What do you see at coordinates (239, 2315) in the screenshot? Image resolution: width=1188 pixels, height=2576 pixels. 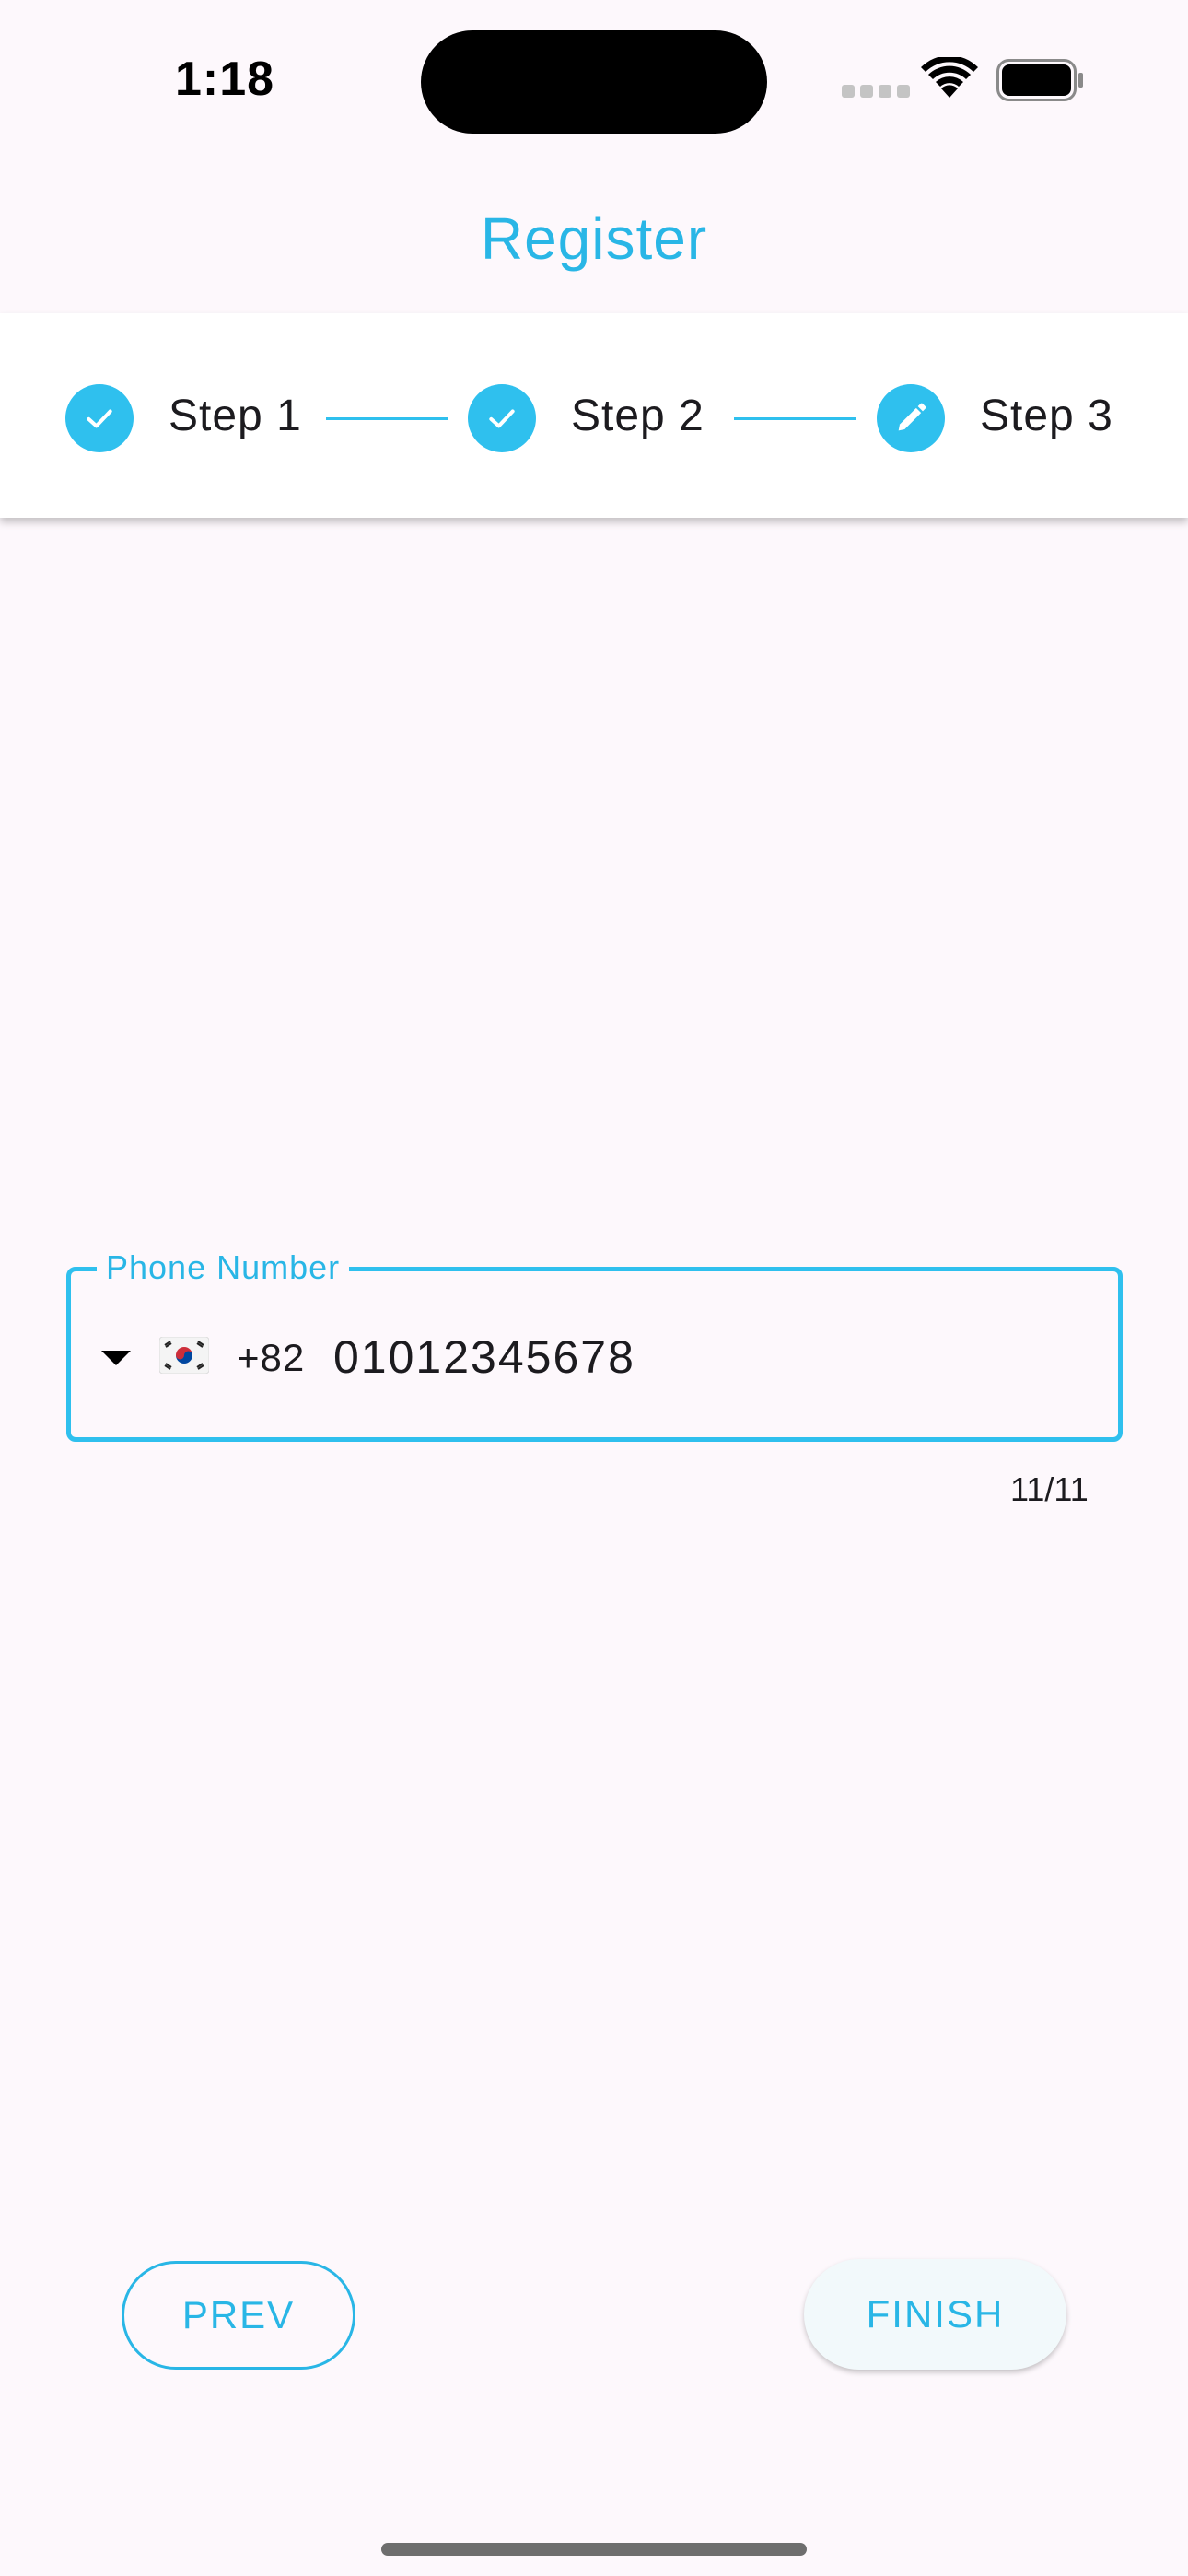 I see `prev-button: PREV` at bounding box center [239, 2315].